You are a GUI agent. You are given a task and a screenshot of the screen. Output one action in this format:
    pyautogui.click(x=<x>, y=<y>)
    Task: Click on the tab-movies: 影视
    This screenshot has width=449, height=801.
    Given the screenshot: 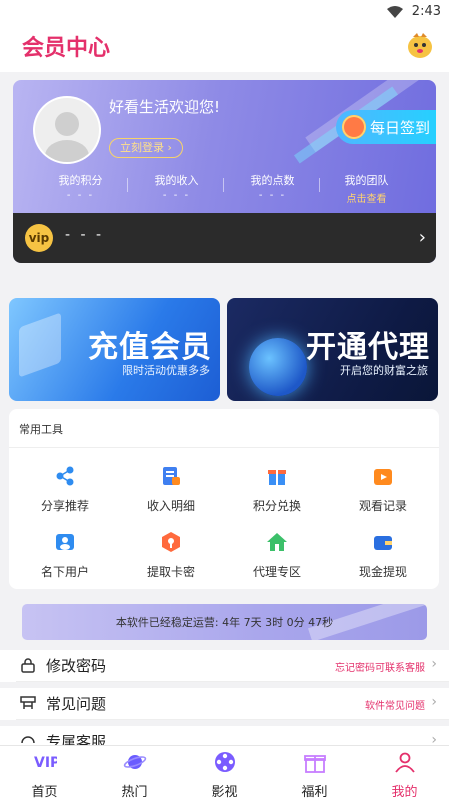 What is the action you would take?
    pyautogui.click(x=224, y=775)
    